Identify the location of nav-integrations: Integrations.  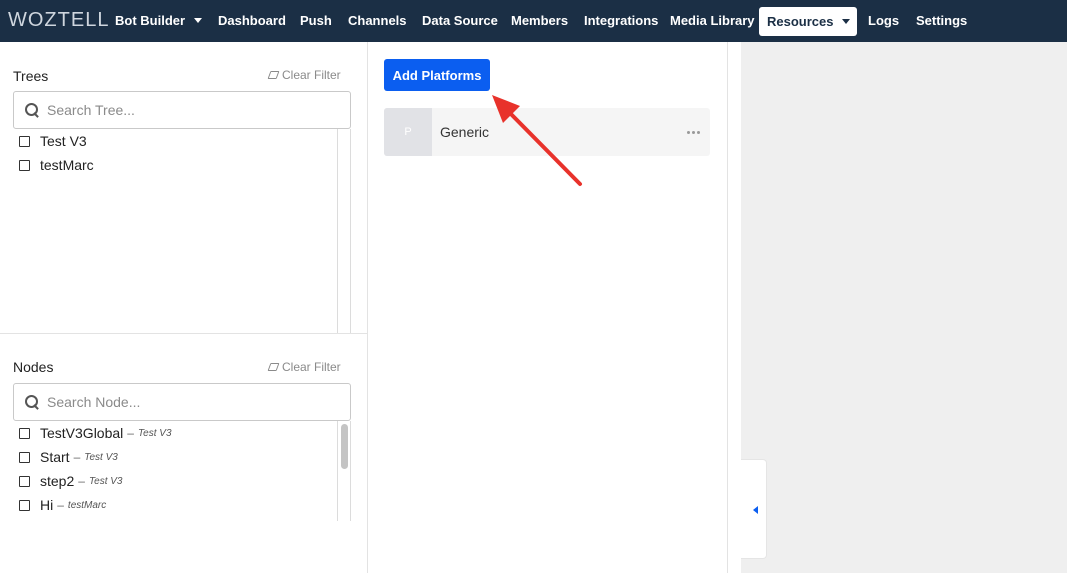
(621, 21).